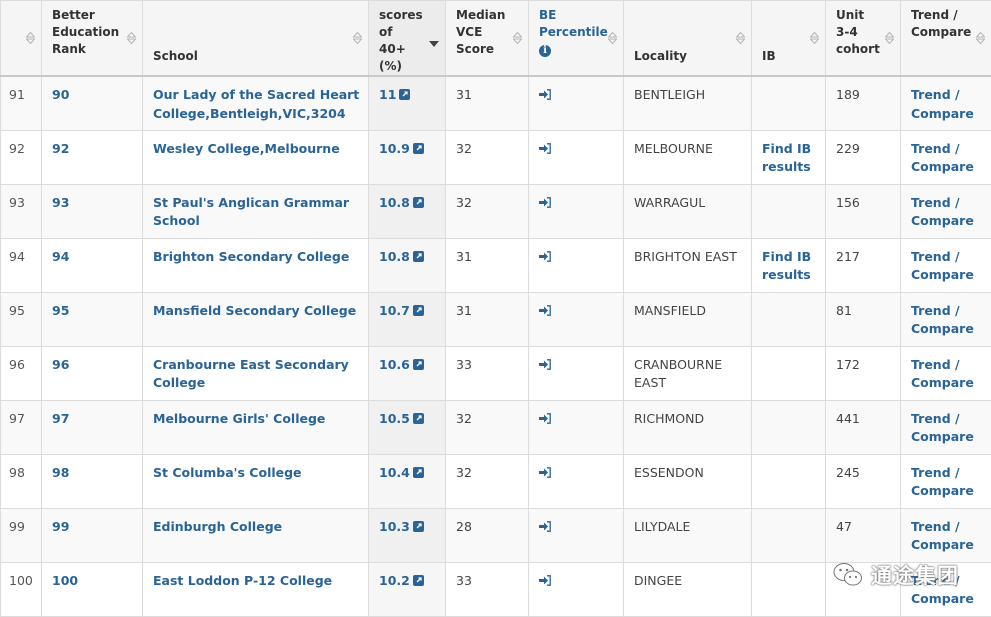  Describe the element at coordinates (239, 418) in the screenshot. I see `school-link: Melbourne Girls' College` at that location.